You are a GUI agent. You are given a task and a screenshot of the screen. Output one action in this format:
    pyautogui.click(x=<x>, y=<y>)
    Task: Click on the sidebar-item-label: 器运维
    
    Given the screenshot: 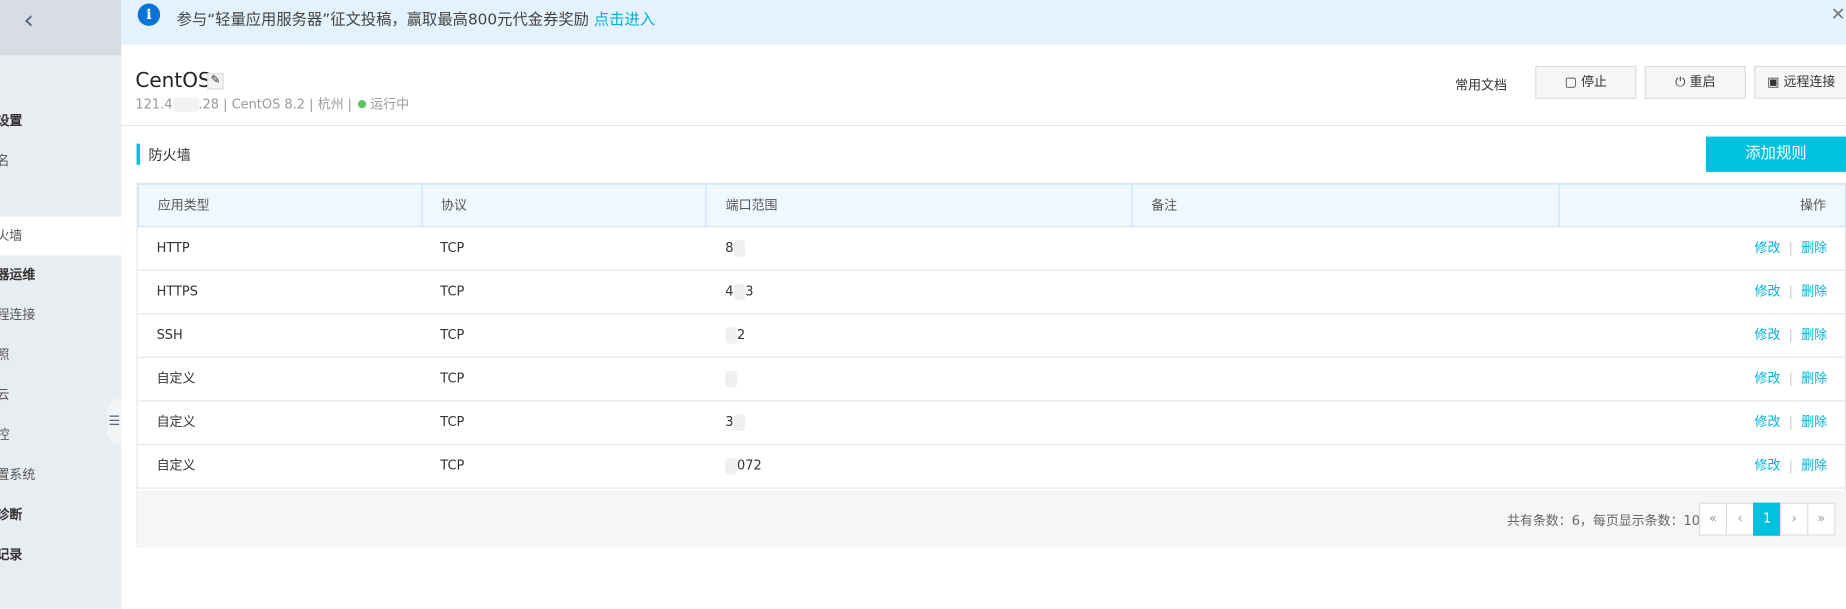 What is the action you would take?
    pyautogui.click(x=18, y=275)
    